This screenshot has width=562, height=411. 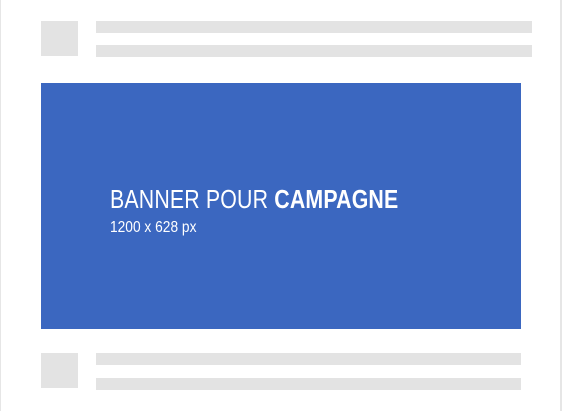 I want to click on bottom-thumbnail-placeholder, so click(x=59, y=370).